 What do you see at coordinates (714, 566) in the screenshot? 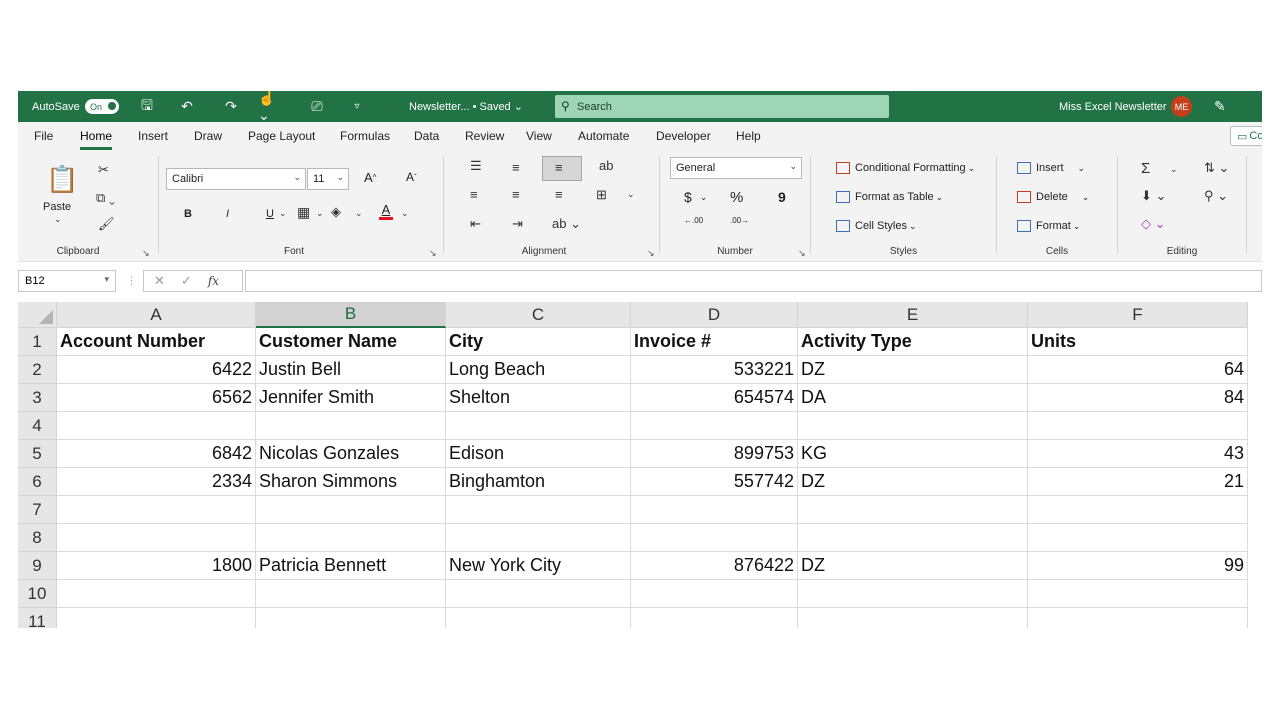
I see `cell-d9: 876422` at bounding box center [714, 566].